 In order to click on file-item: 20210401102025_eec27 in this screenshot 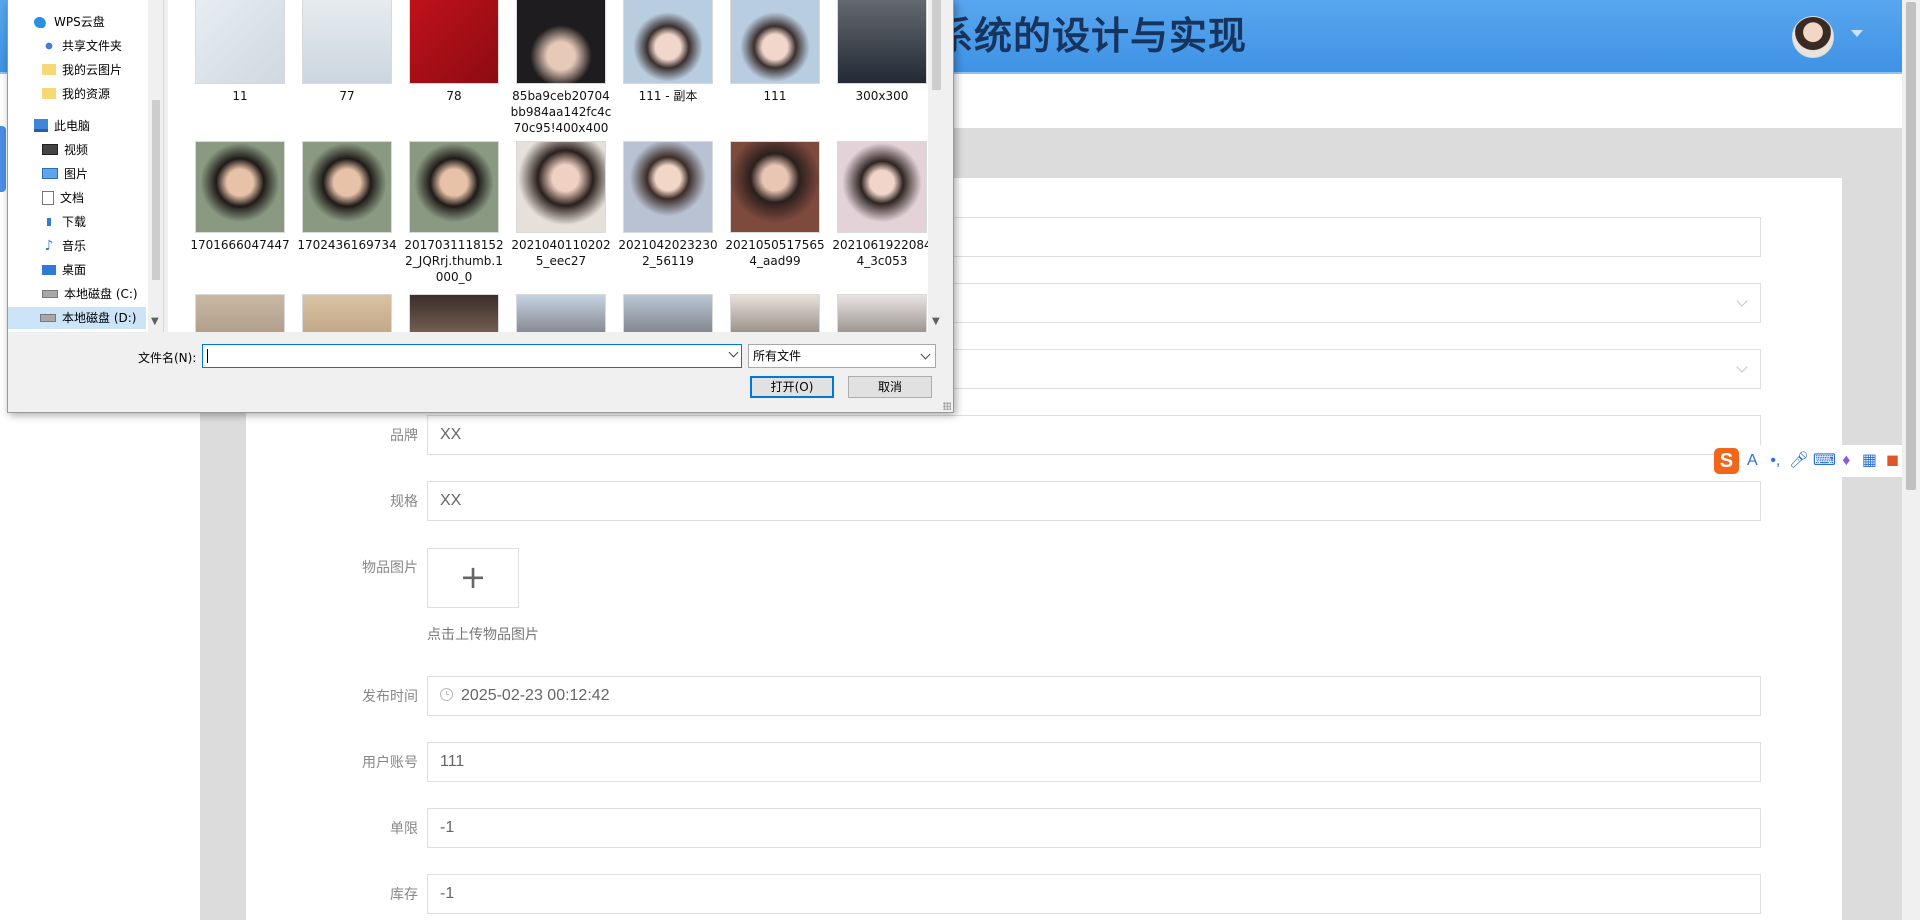, I will do `click(561, 205)`.